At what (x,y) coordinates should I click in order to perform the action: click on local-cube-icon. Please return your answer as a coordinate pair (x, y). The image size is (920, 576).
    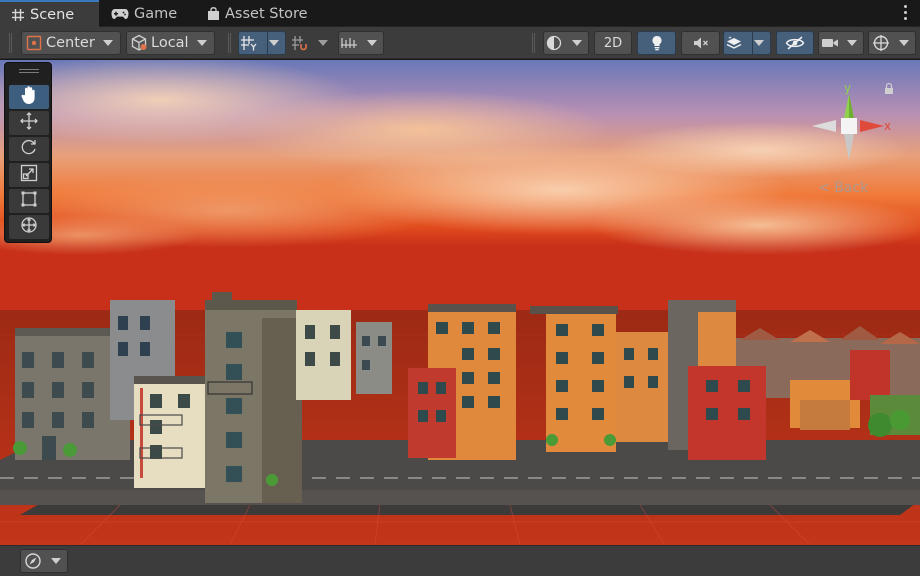
    Looking at the image, I should click on (139, 43).